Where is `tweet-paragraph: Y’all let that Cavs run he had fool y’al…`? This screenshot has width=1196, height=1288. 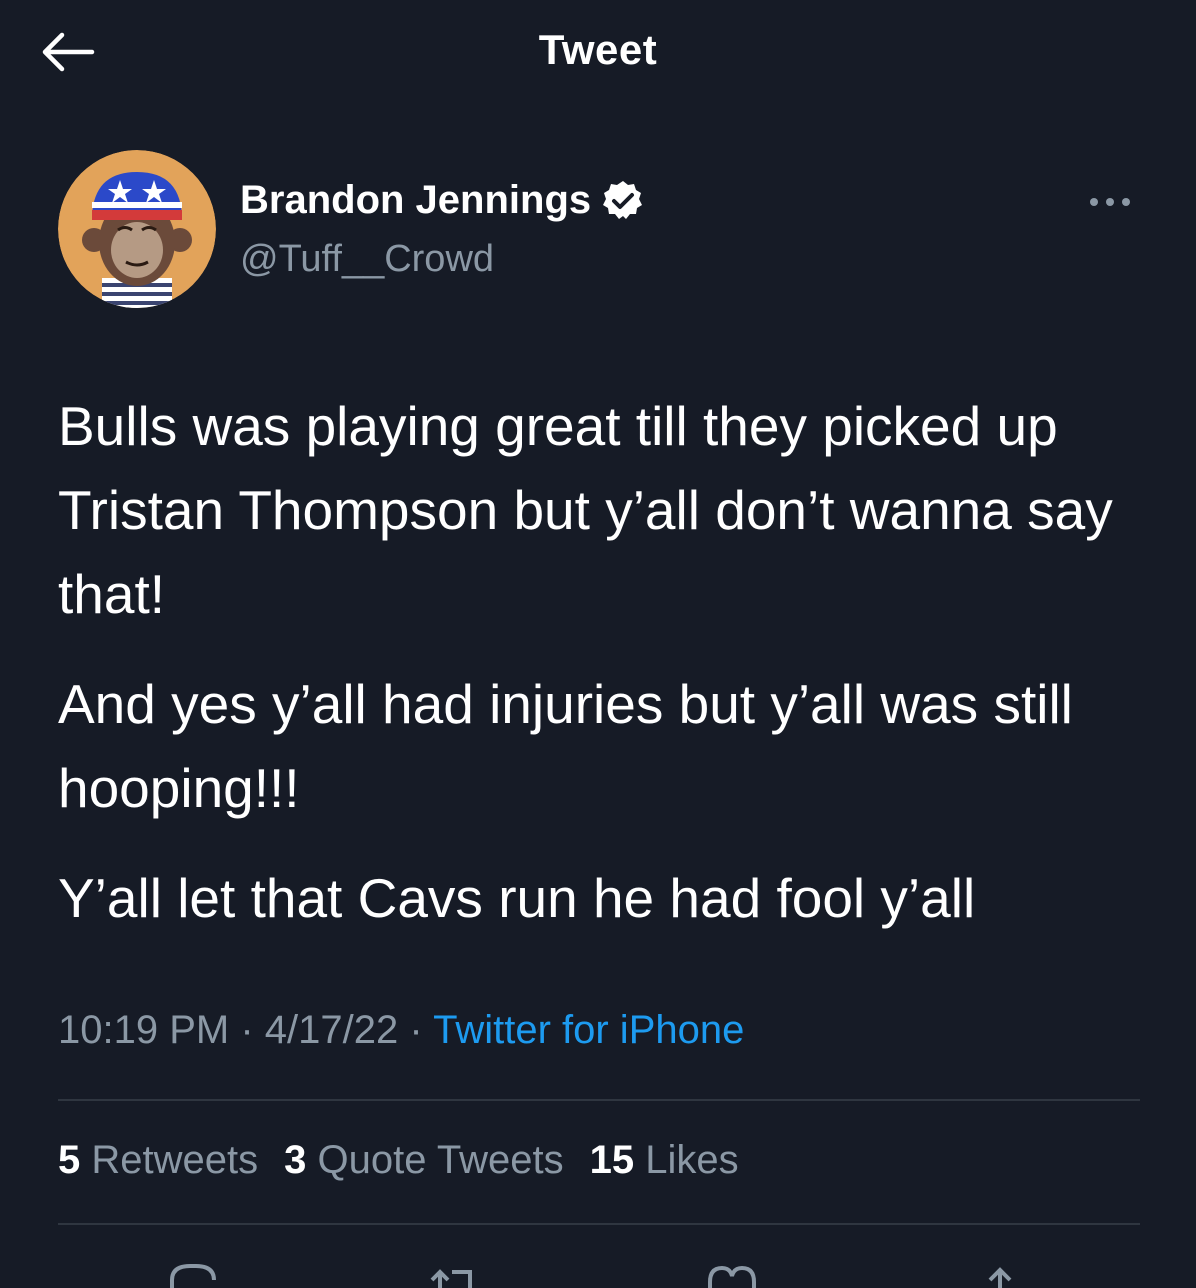 tweet-paragraph: Y’all let that Cavs run he had fool y’al… is located at coordinates (517, 898).